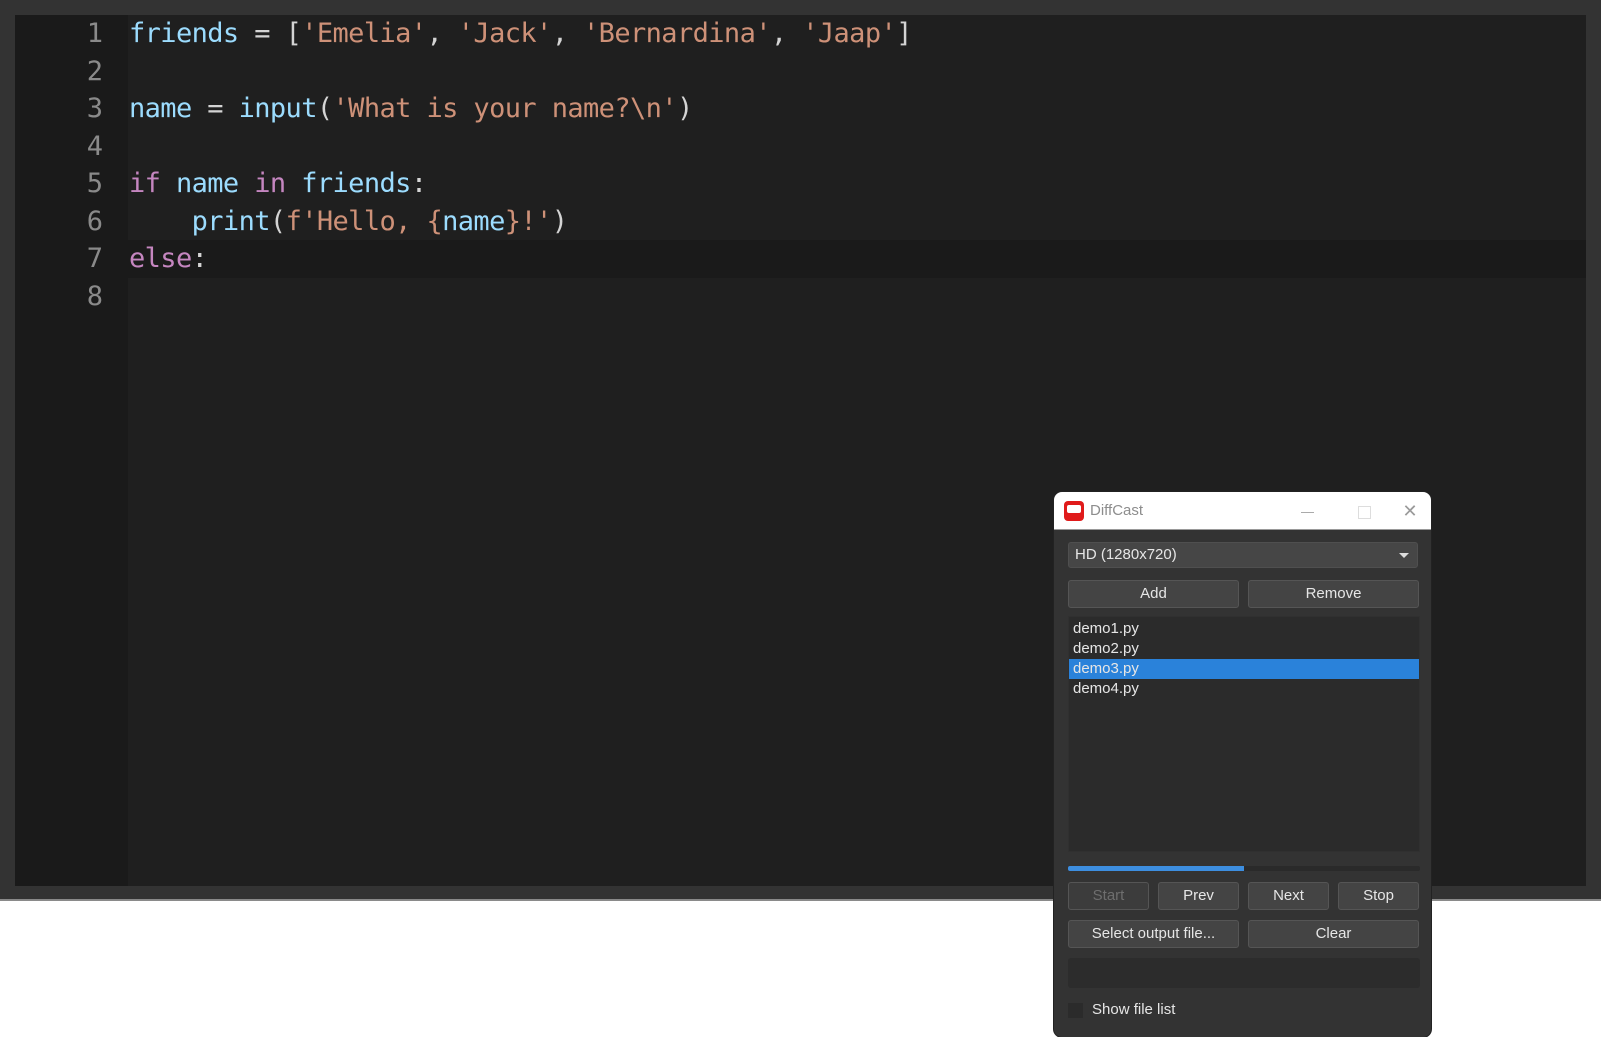 Image resolution: width=1601 pixels, height=1037 pixels. I want to click on code-token: 'Bernardina', so click(677, 33).